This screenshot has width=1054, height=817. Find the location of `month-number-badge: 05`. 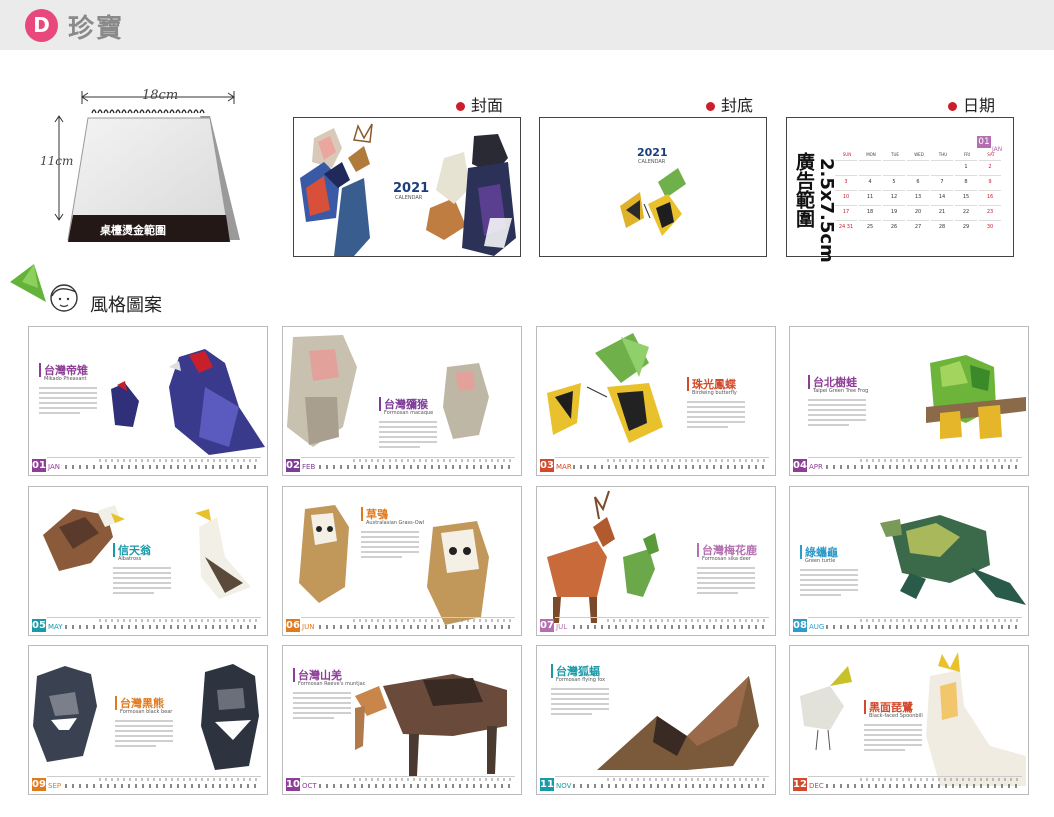

month-number-badge: 05 is located at coordinates (39, 625).